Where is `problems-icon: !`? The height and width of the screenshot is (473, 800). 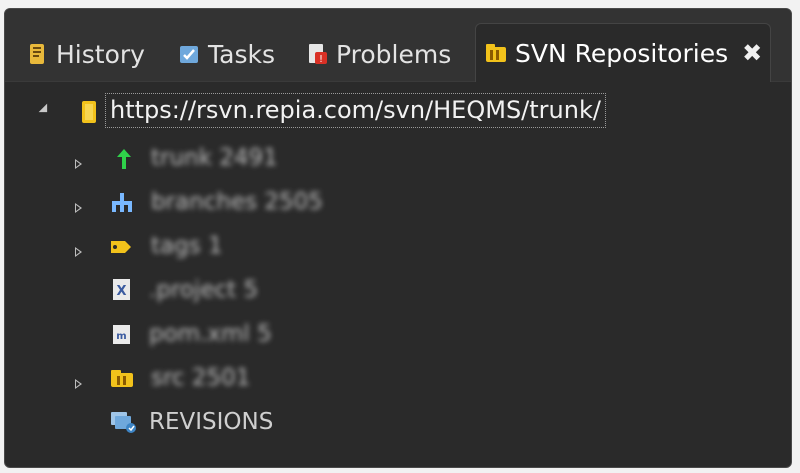 problems-icon: ! is located at coordinates (317, 54).